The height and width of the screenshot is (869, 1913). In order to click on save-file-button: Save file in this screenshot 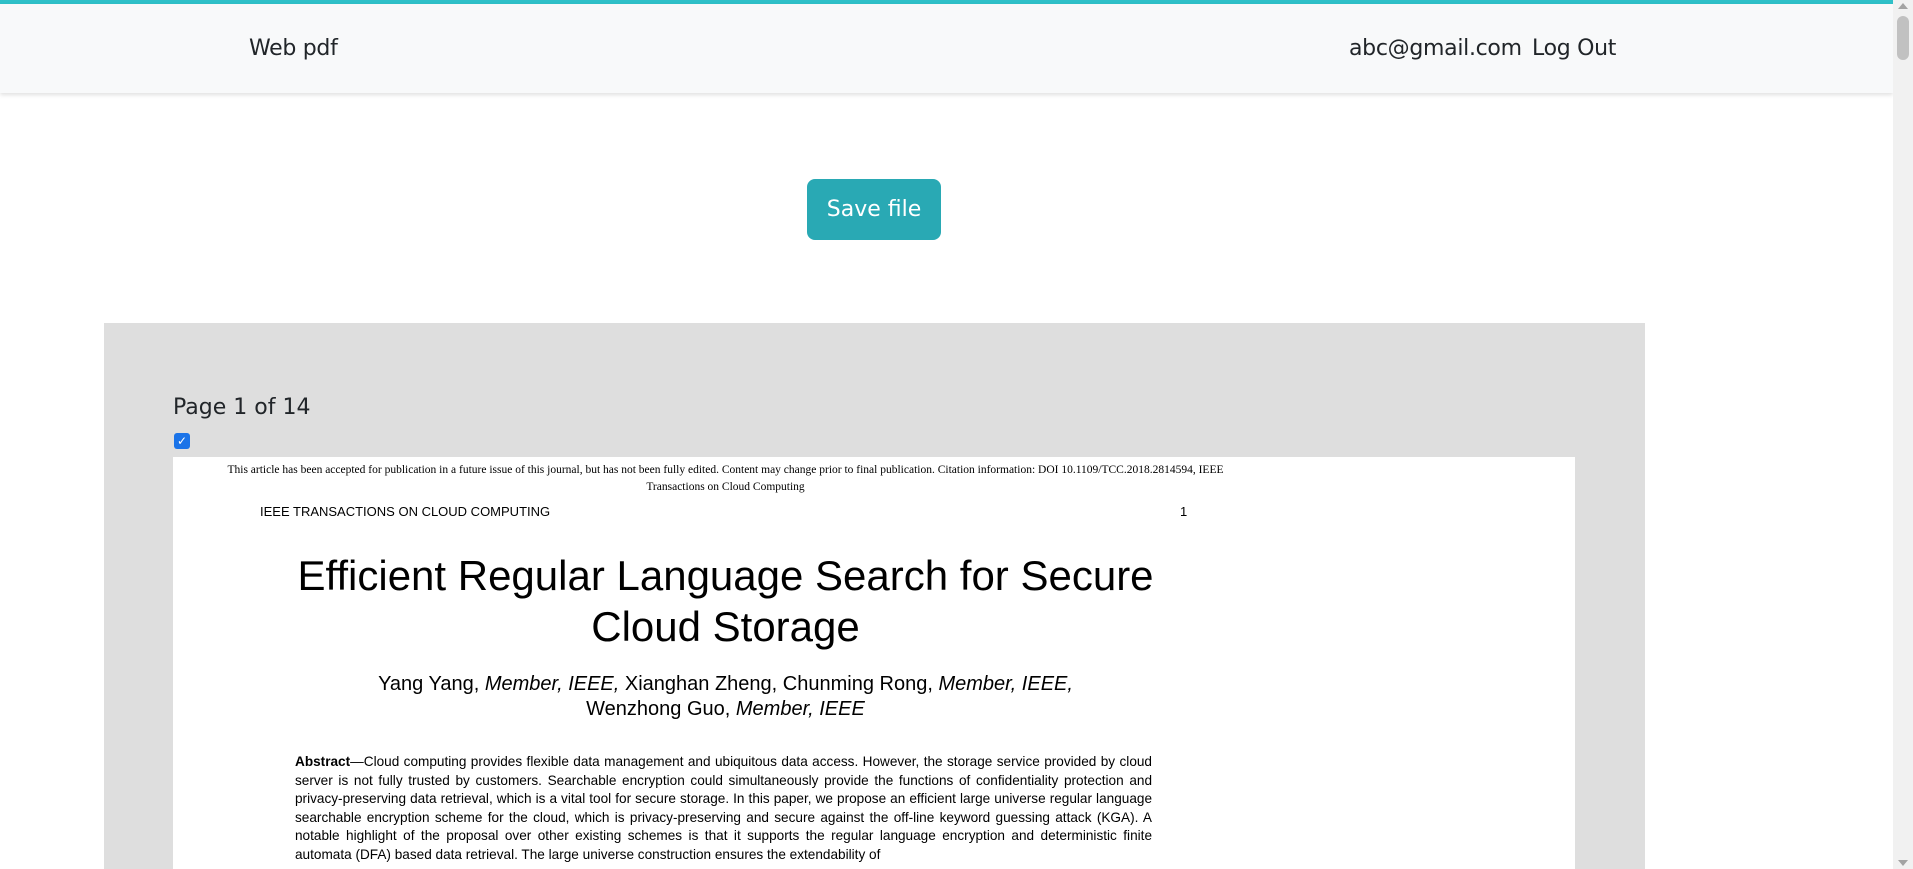, I will do `click(874, 209)`.